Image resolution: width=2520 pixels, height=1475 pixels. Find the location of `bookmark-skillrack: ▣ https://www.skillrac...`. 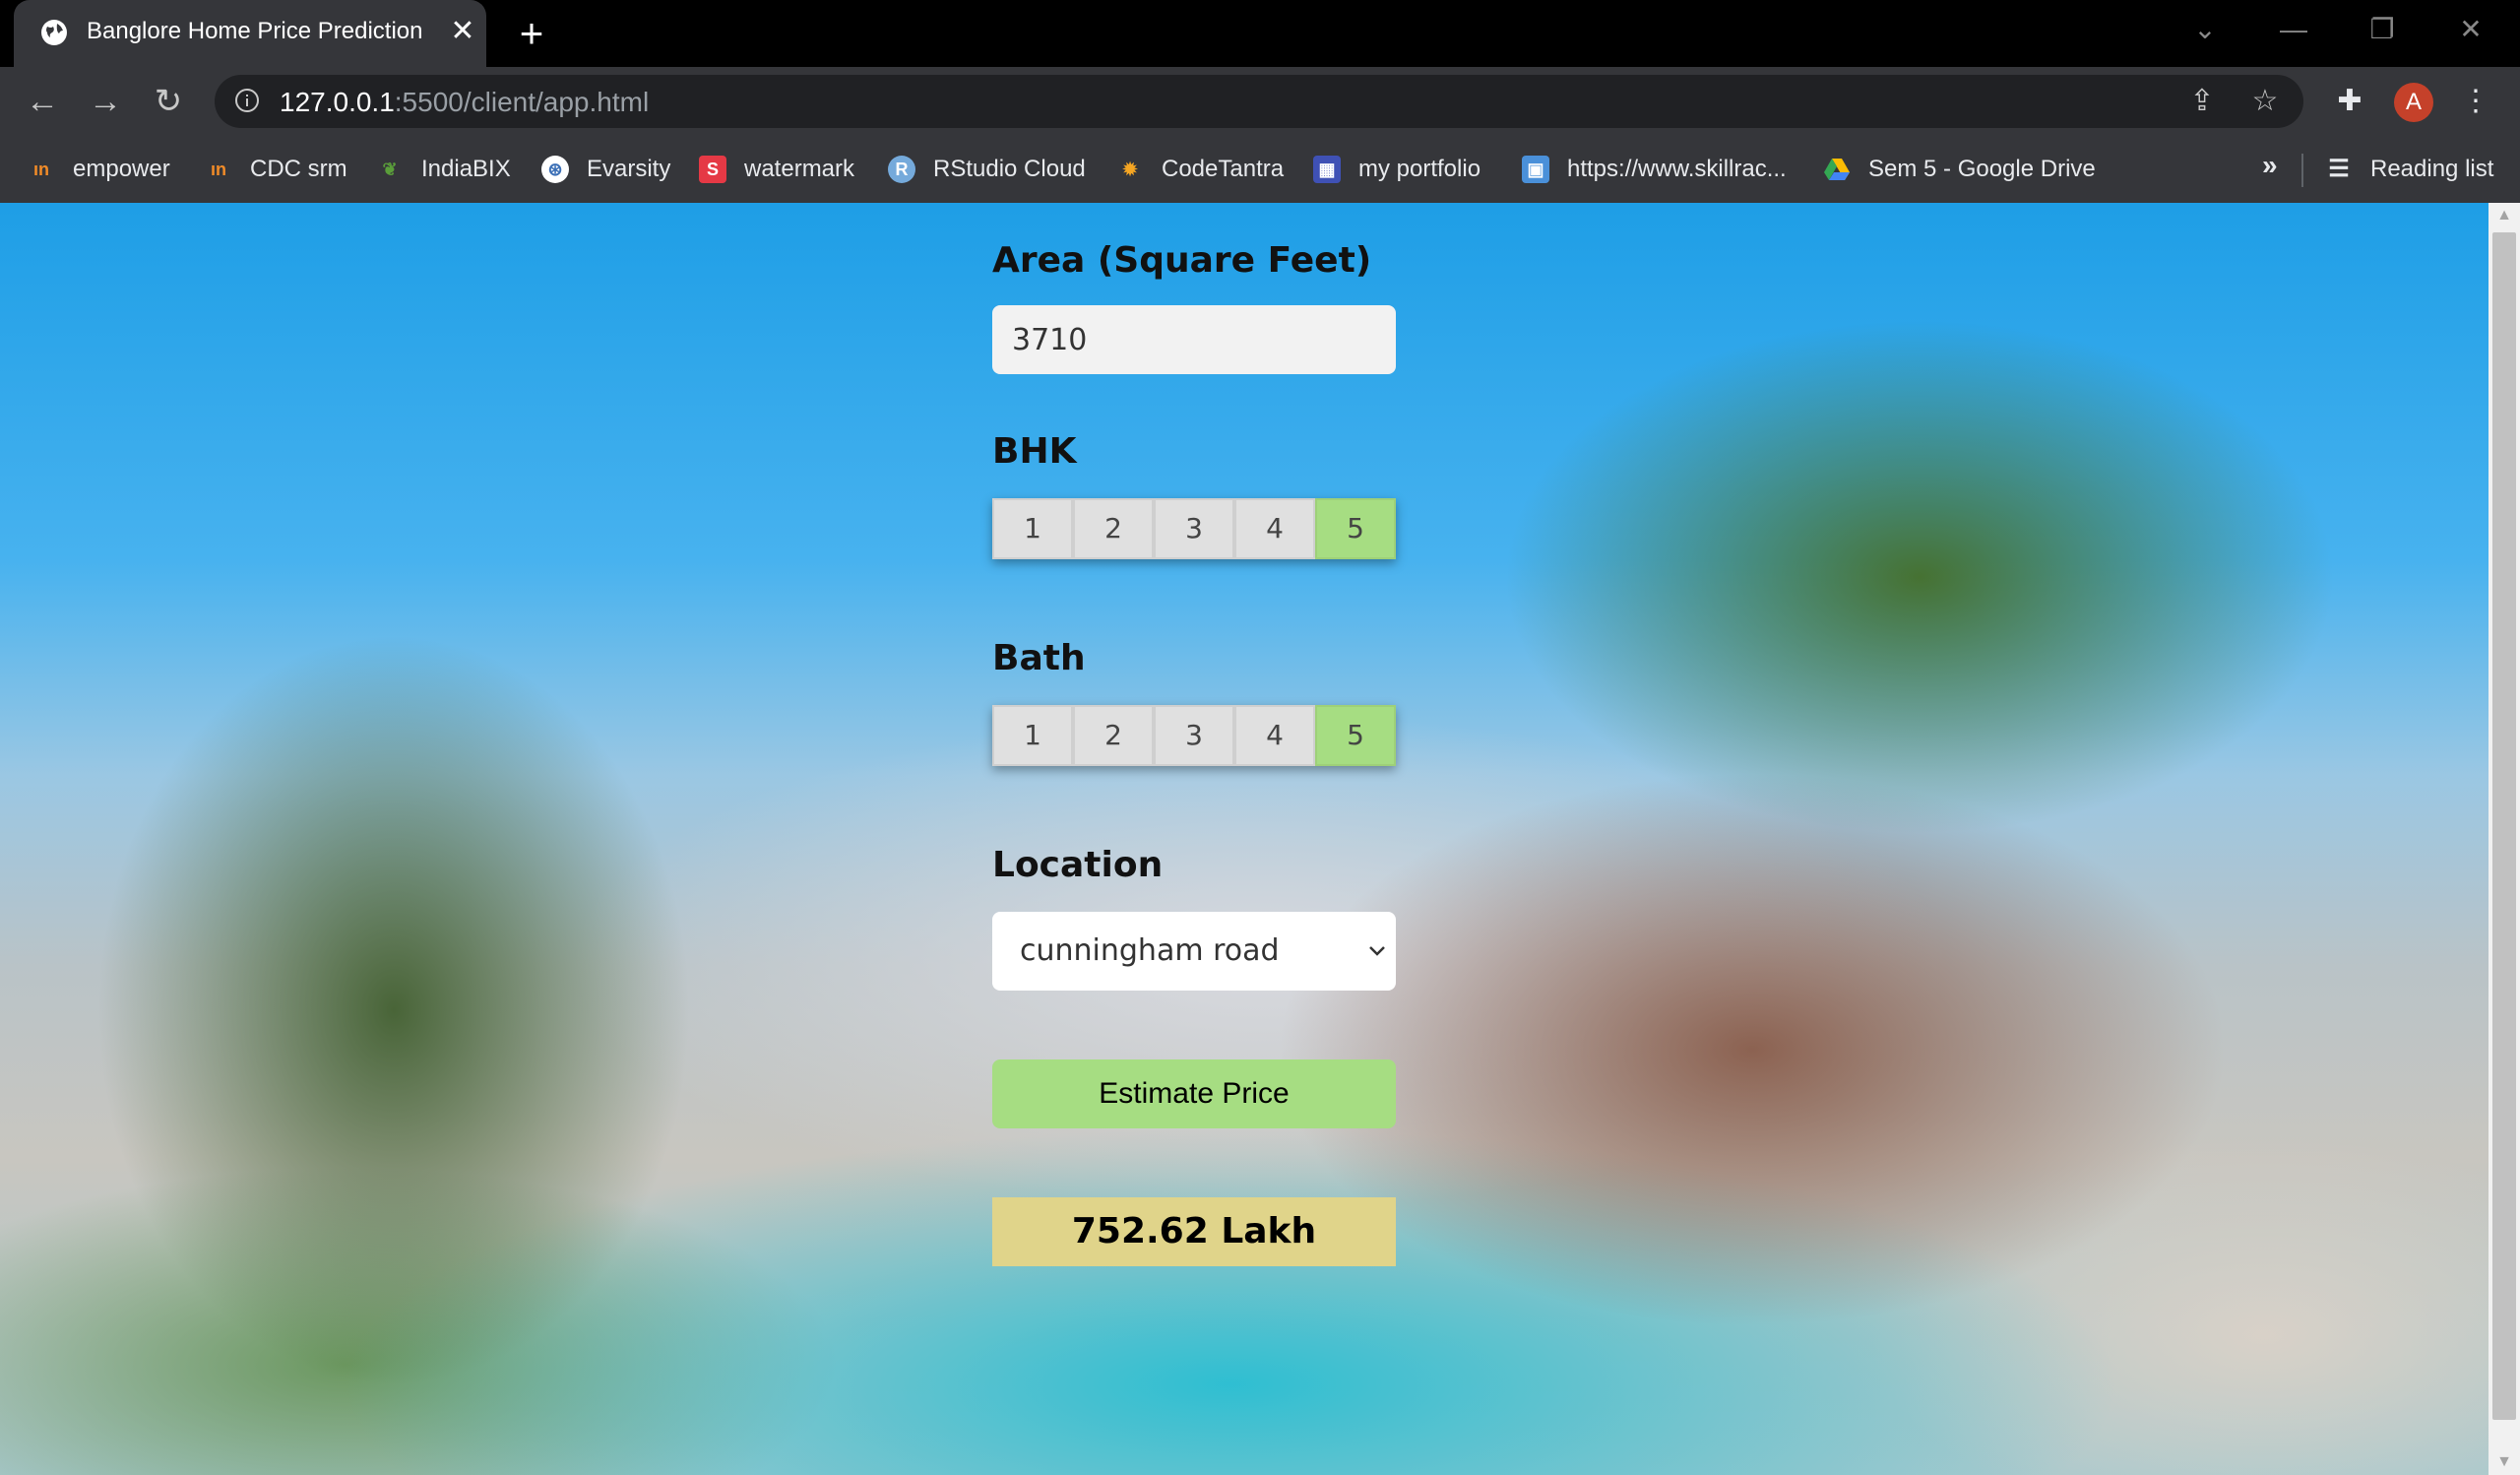

bookmark-skillrack: ▣ https://www.skillrac... is located at coordinates (1654, 169).